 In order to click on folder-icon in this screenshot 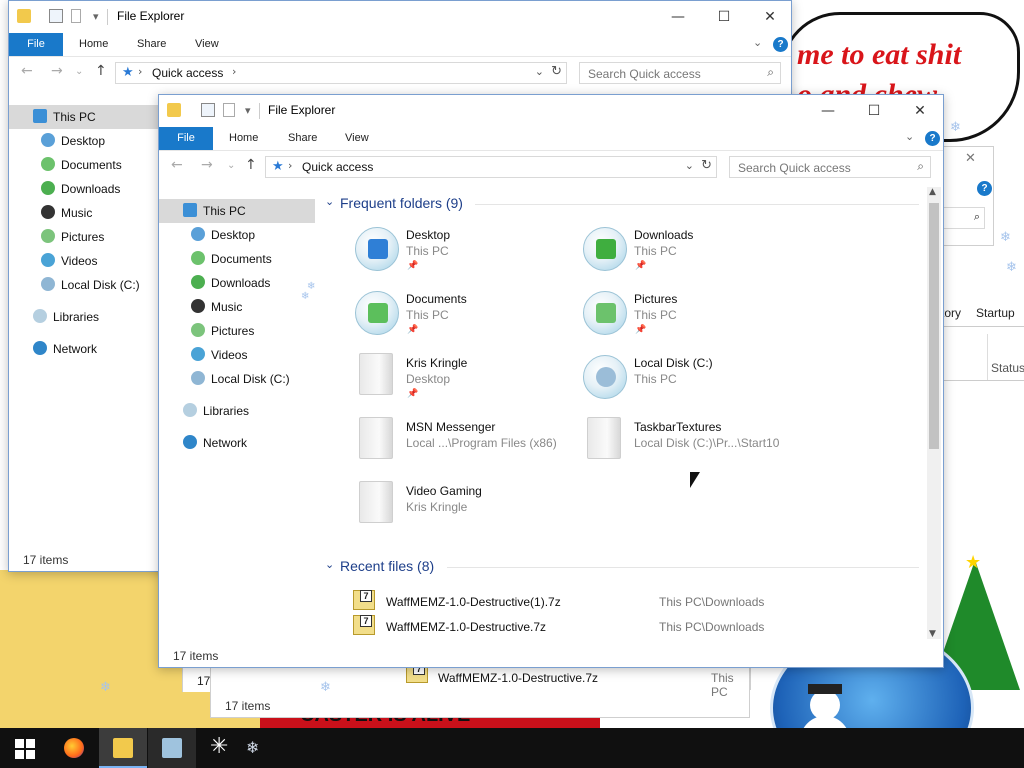, I will do `click(174, 110)`.